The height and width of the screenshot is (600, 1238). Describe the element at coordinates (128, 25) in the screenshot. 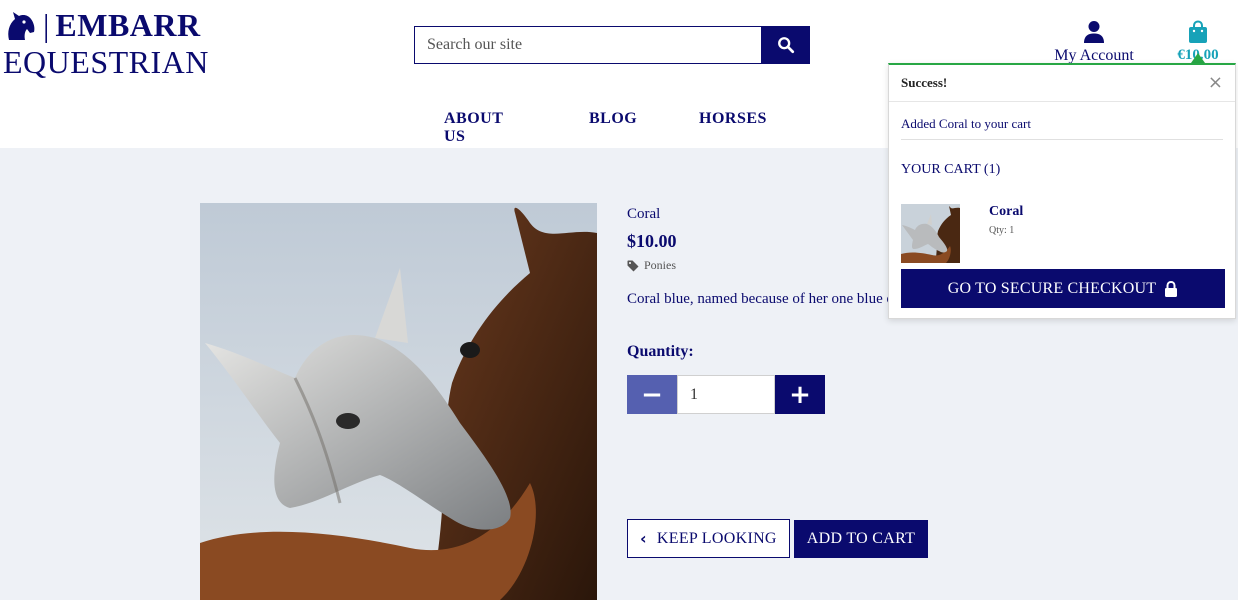

I see `logo-name-primary: EMBARR` at that location.